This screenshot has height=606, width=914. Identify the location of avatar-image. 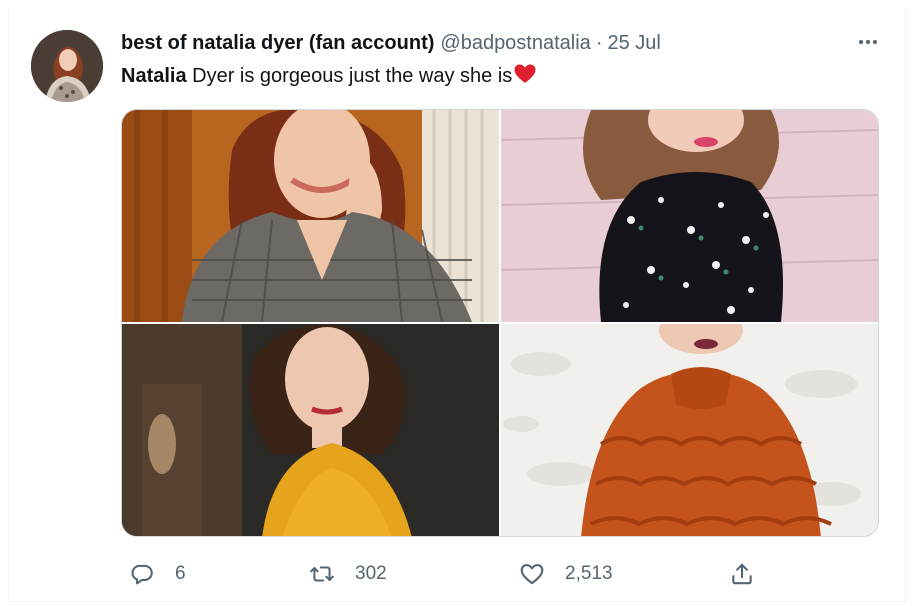
(67, 66).